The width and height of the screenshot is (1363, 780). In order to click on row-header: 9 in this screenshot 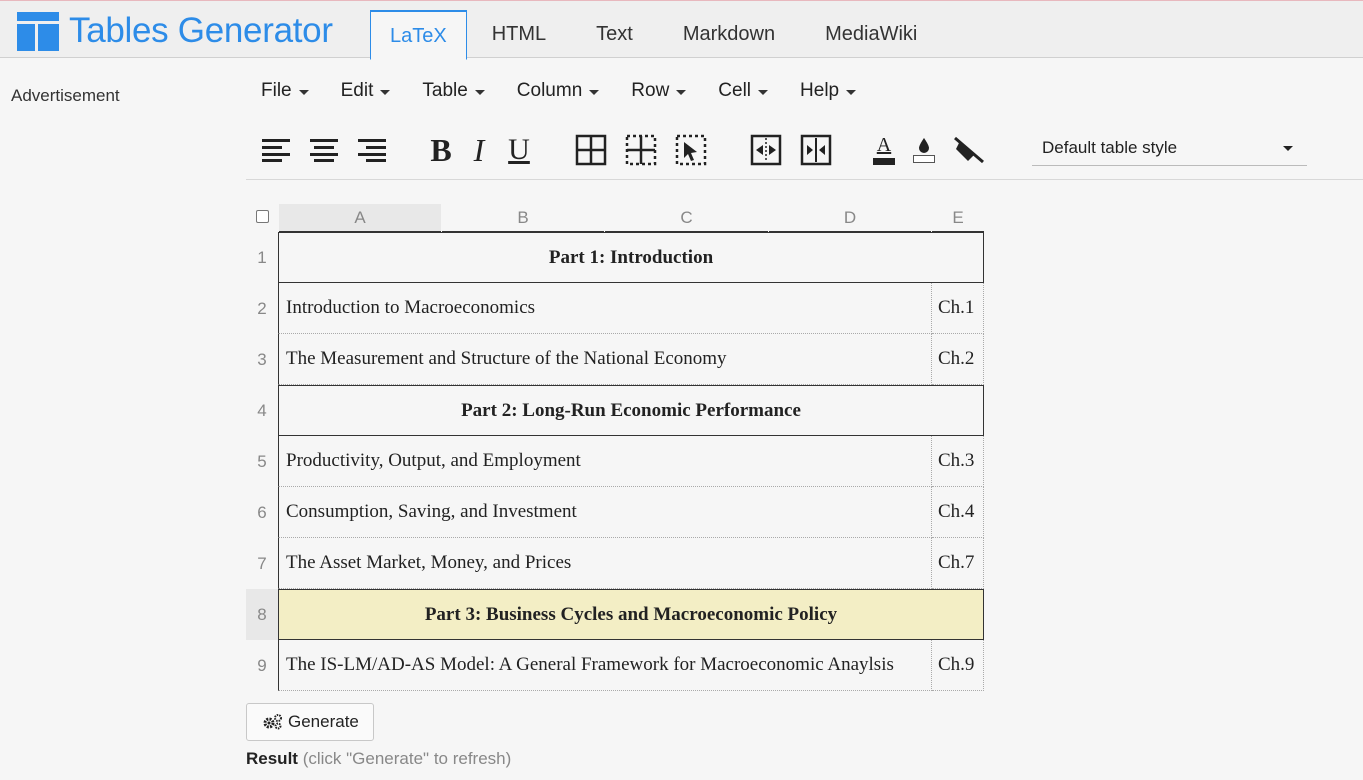, I will do `click(262, 665)`.